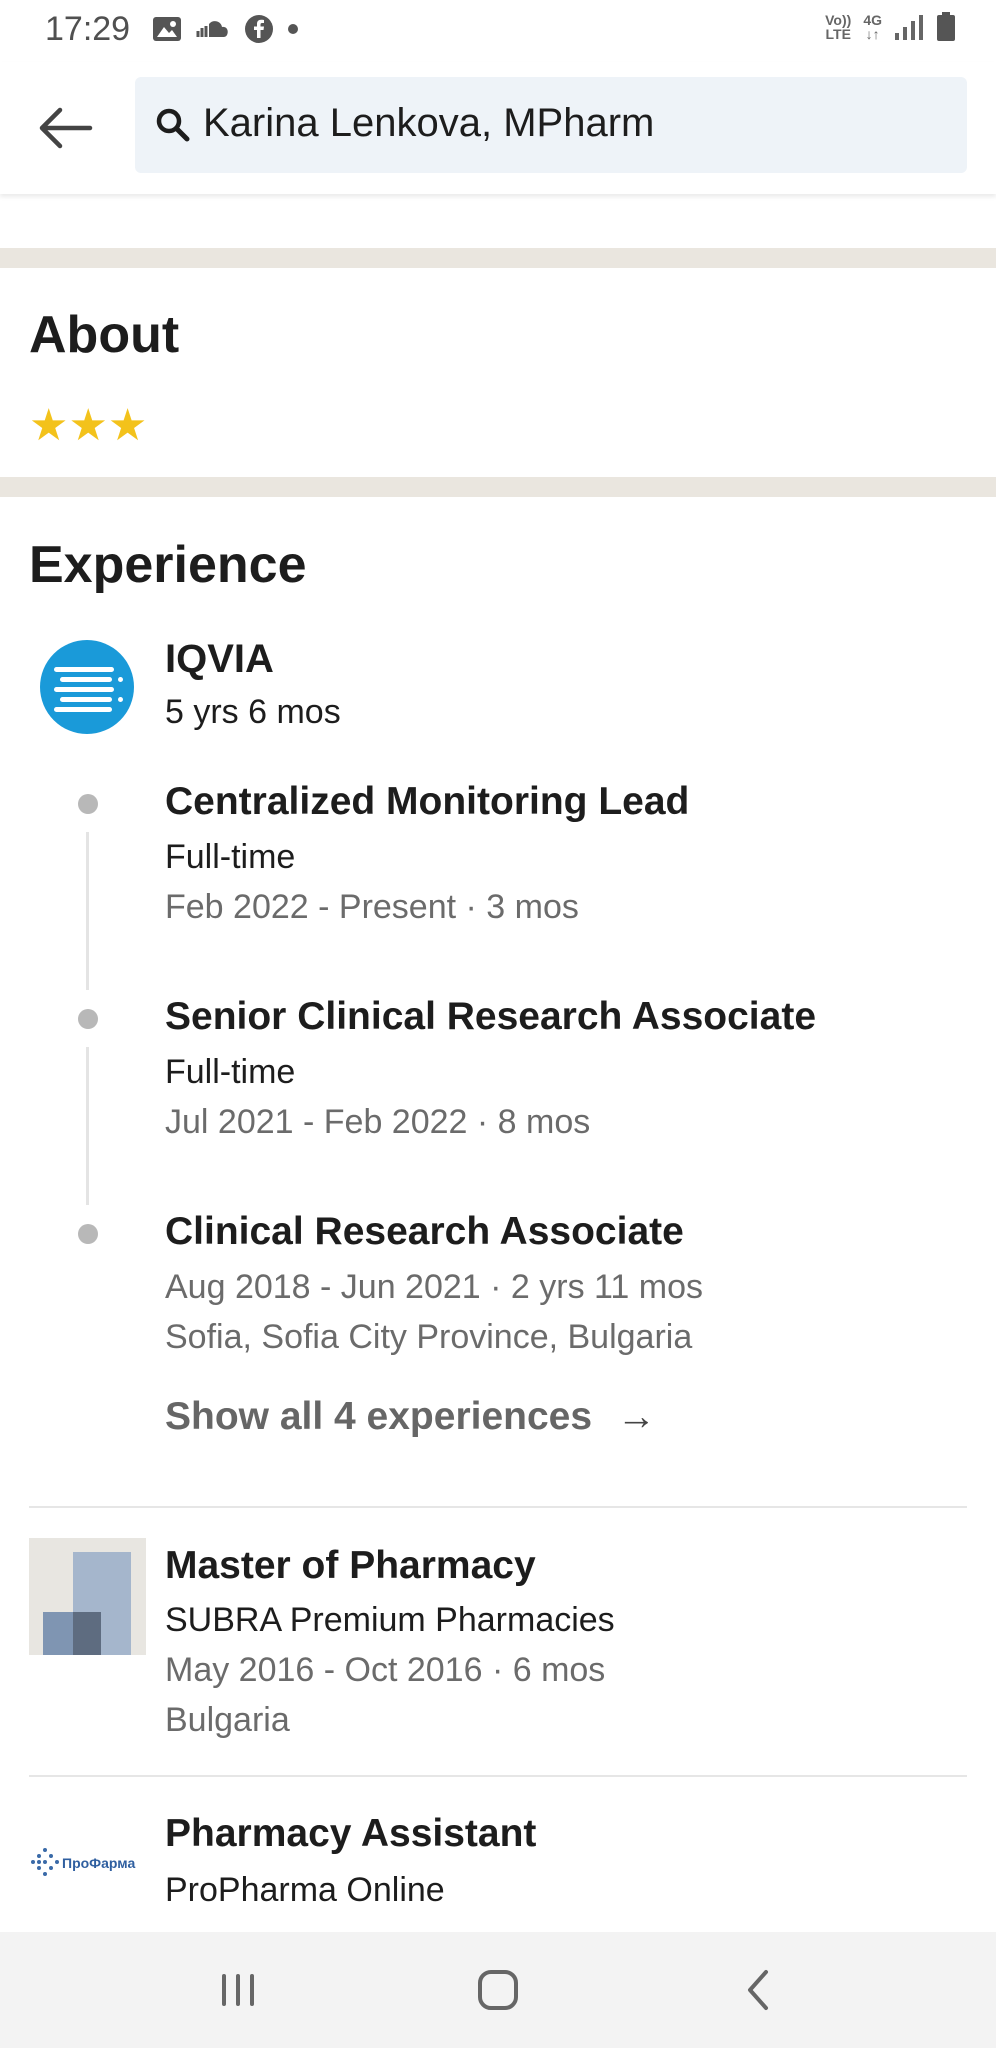  What do you see at coordinates (173, 125) in the screenshot?
I see `search-icon` at bounding box center [173, 125].